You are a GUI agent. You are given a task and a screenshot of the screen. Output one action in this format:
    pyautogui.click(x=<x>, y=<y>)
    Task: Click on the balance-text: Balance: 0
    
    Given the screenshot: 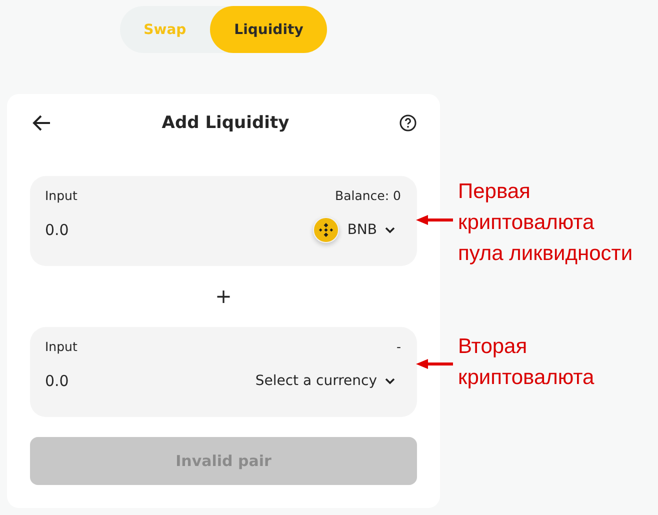 What is the action you would take?
    pyautogui.click(x=368, y=195)
    